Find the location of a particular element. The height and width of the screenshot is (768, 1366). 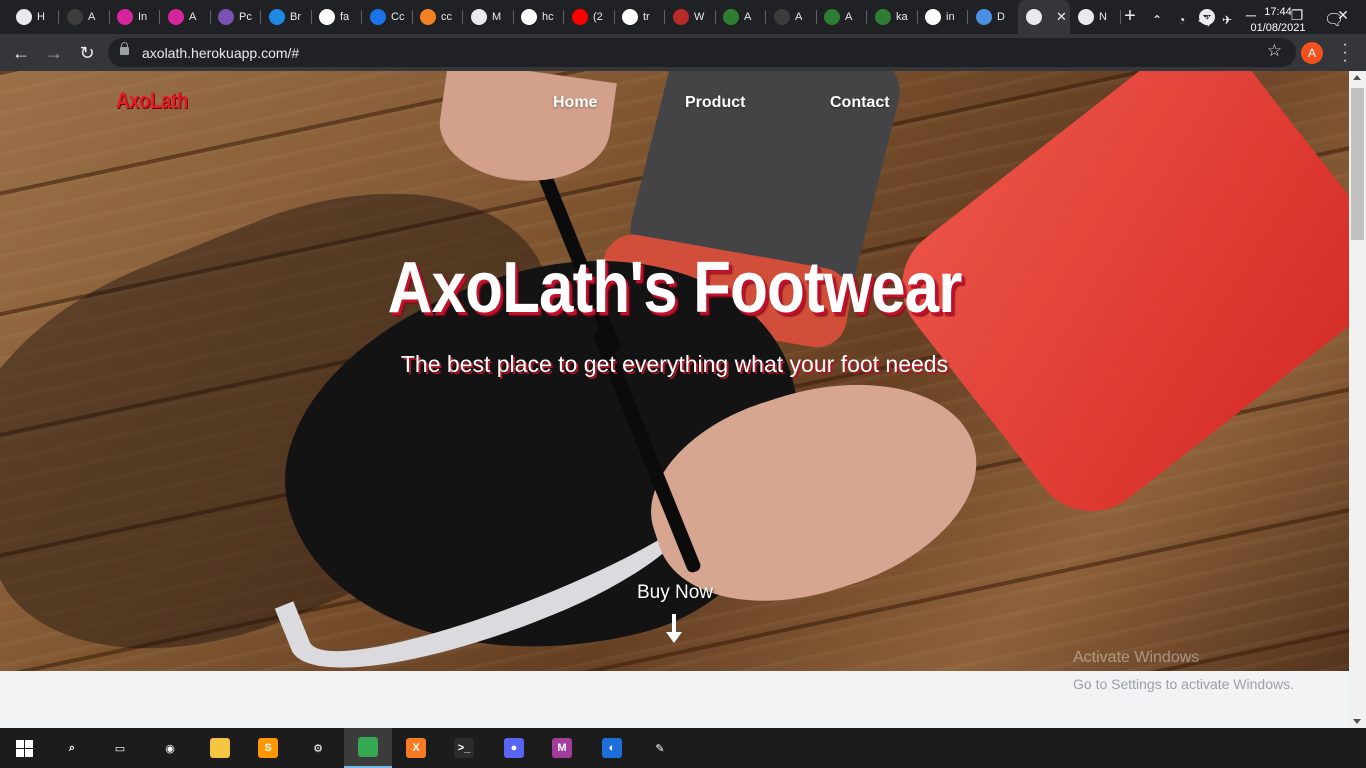

system-clock: 17:44 01/08/2021 is located at coordinates (1278, 20).